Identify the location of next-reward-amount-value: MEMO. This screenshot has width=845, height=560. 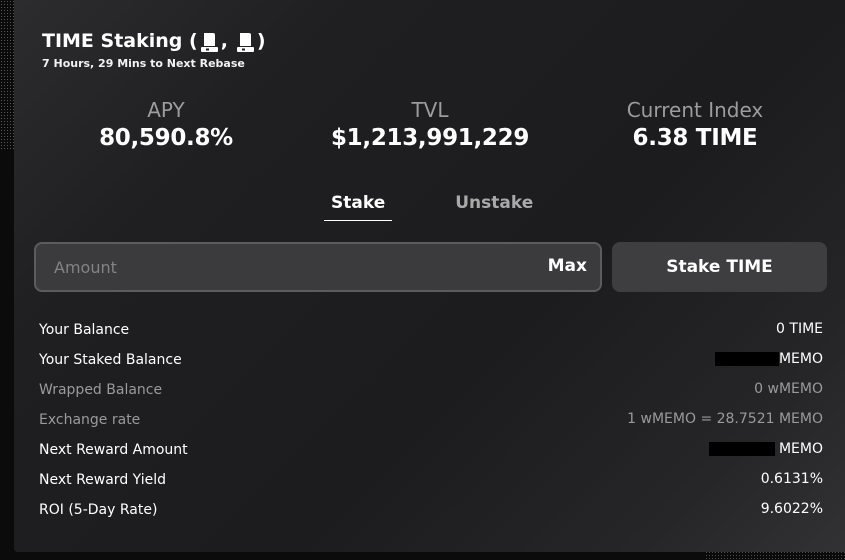
(765, 449).